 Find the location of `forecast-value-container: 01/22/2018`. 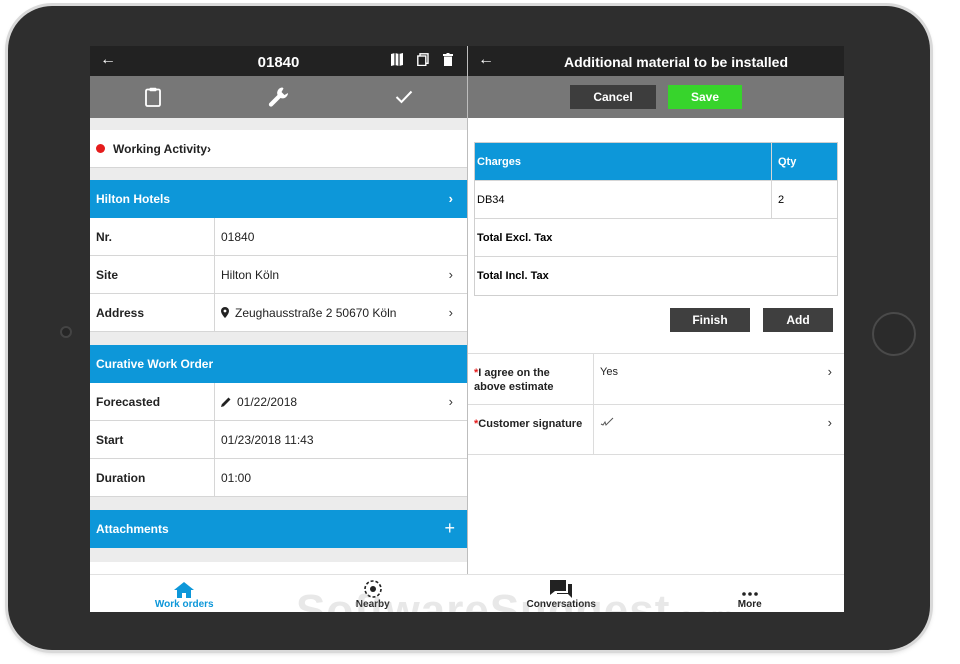

forecast-value-container: 01/22/2018 is located at coordinates (341, 402).